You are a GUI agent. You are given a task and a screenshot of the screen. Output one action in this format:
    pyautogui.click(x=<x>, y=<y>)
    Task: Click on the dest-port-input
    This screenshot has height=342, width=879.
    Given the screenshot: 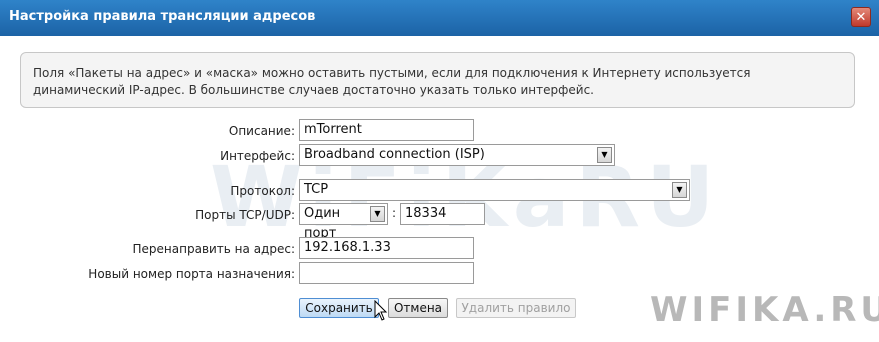 What is the action you would take?
    pyautogui.click(x=386, y=273)
    